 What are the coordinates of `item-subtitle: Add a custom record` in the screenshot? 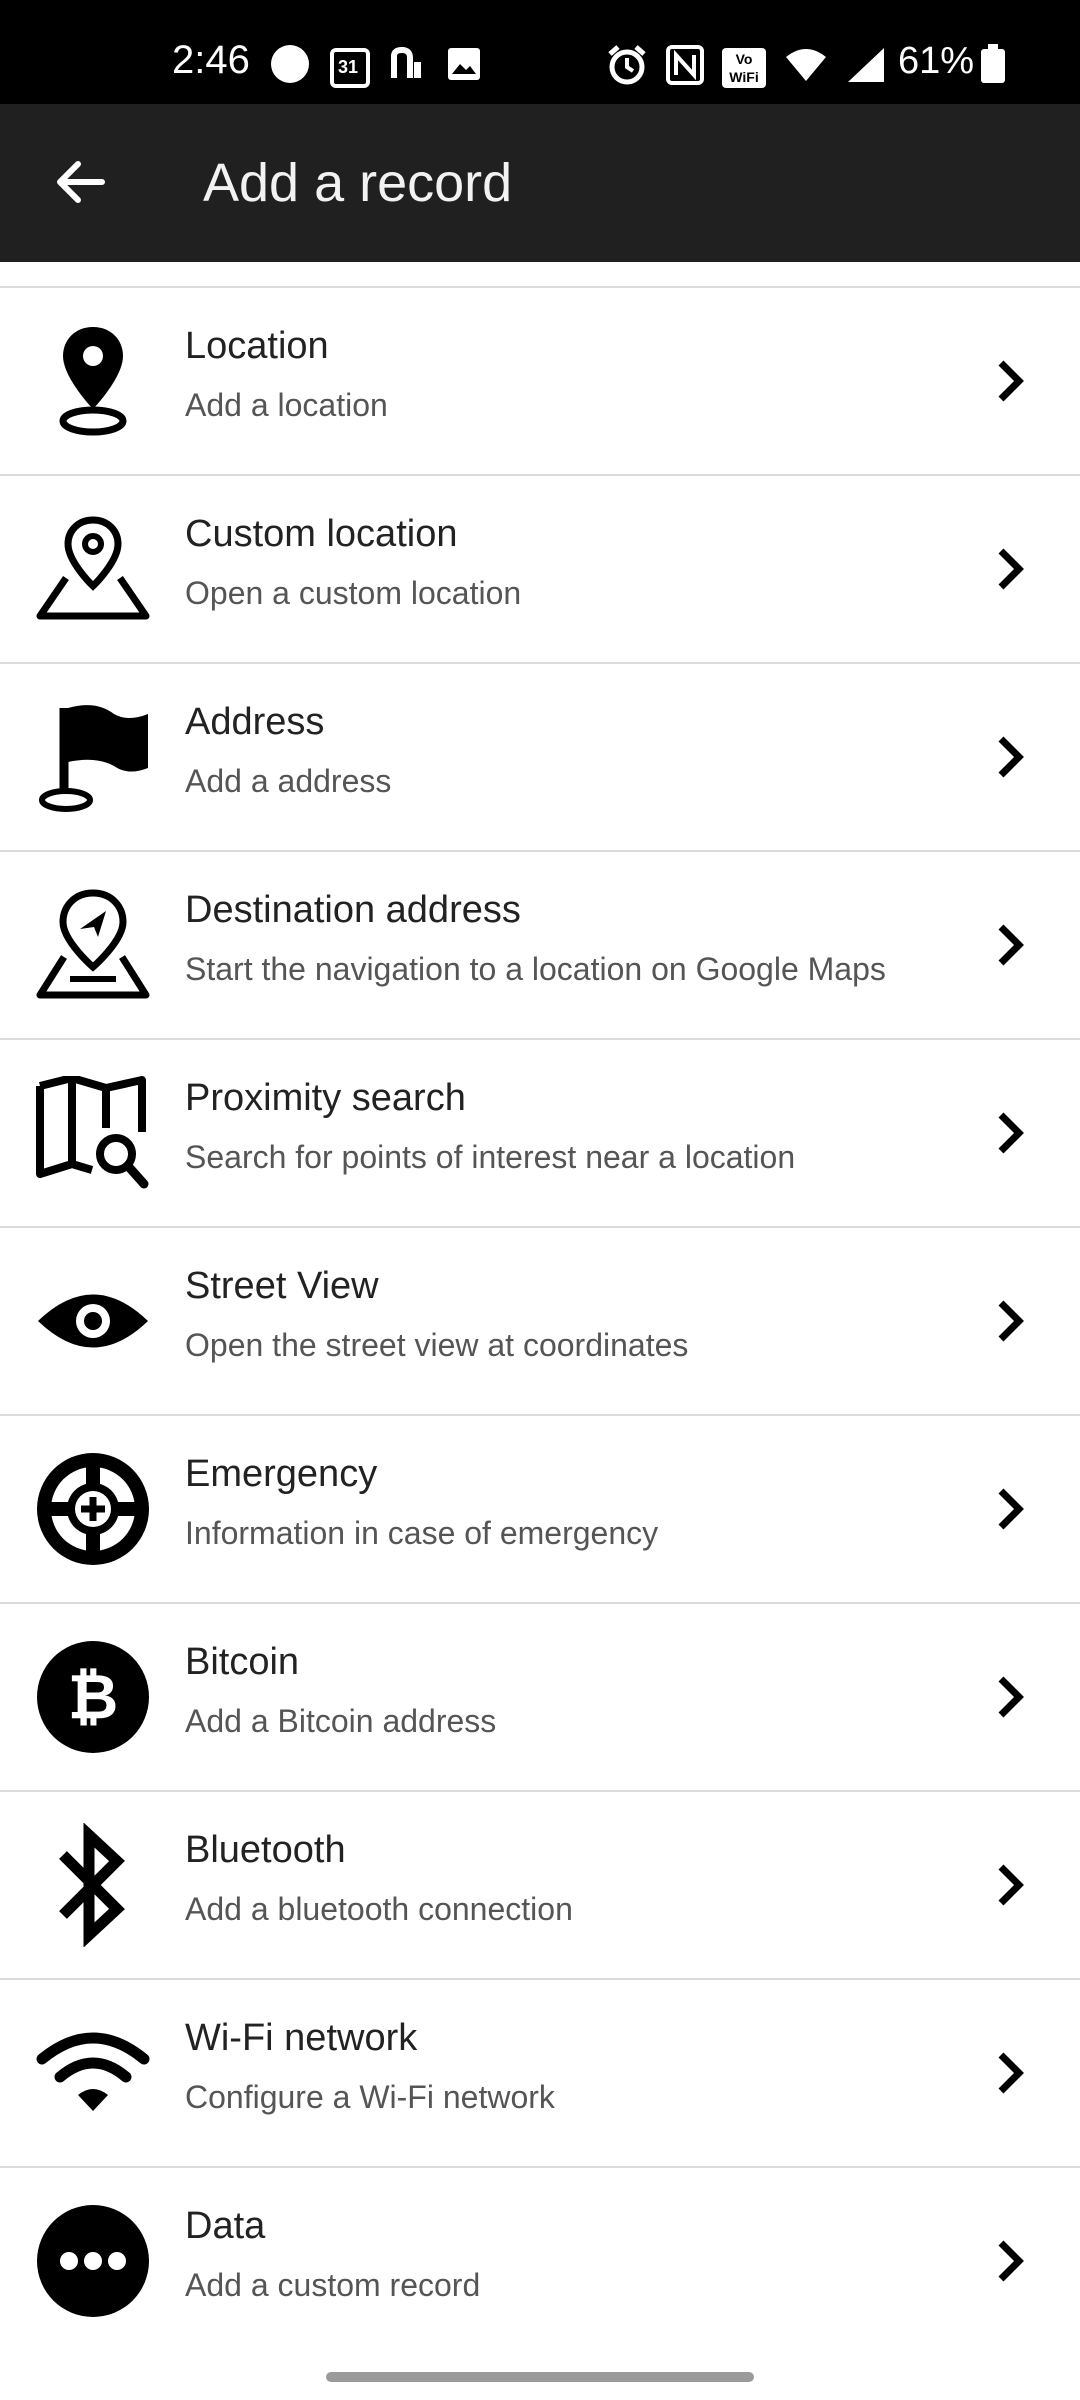 It's located at (333, 2285).